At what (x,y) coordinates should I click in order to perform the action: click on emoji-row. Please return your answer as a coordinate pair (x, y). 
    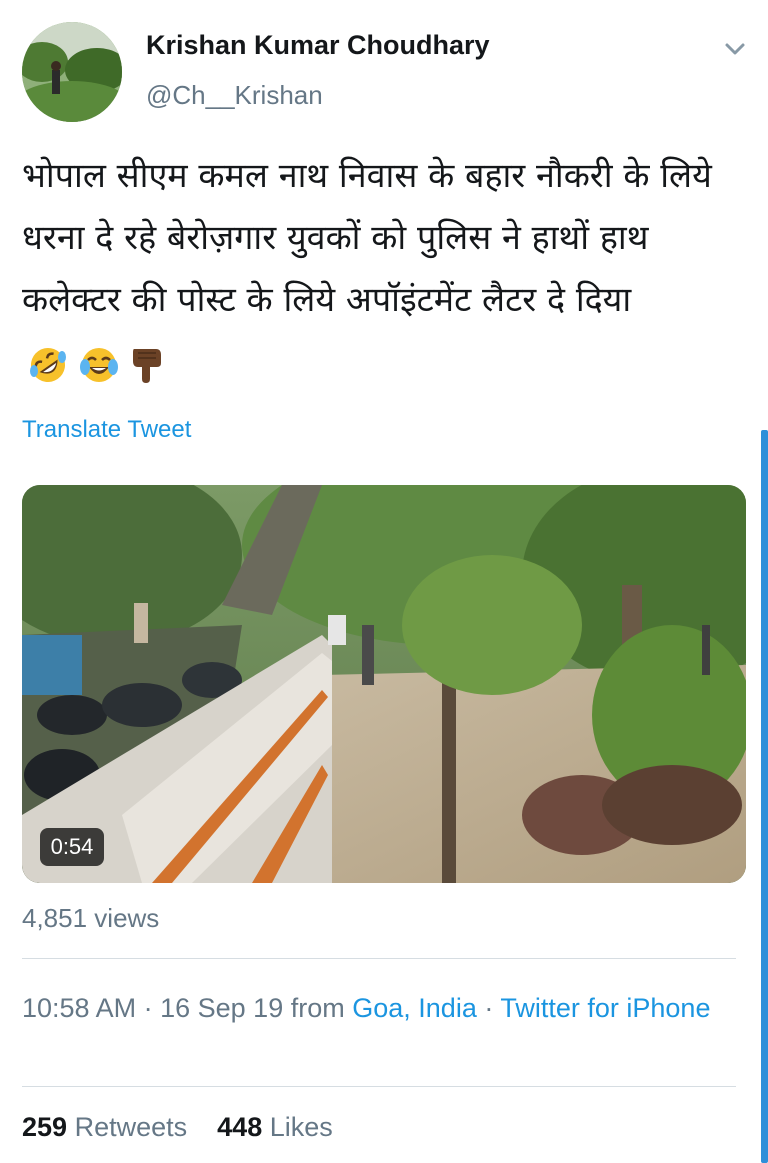
    Looking at the image, I should click on (96, 364).